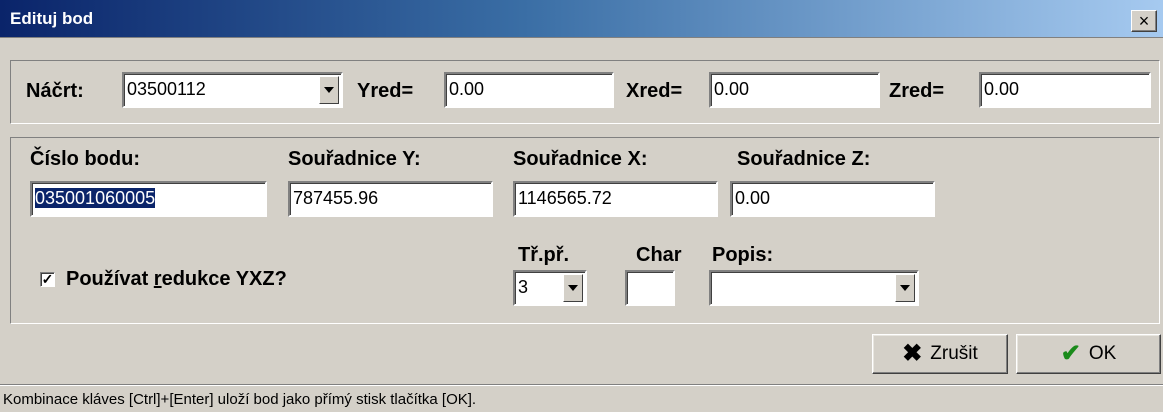  Describe the element at coordinates (659, 255) in the screenshot. I see `char-label: Char` at that location.